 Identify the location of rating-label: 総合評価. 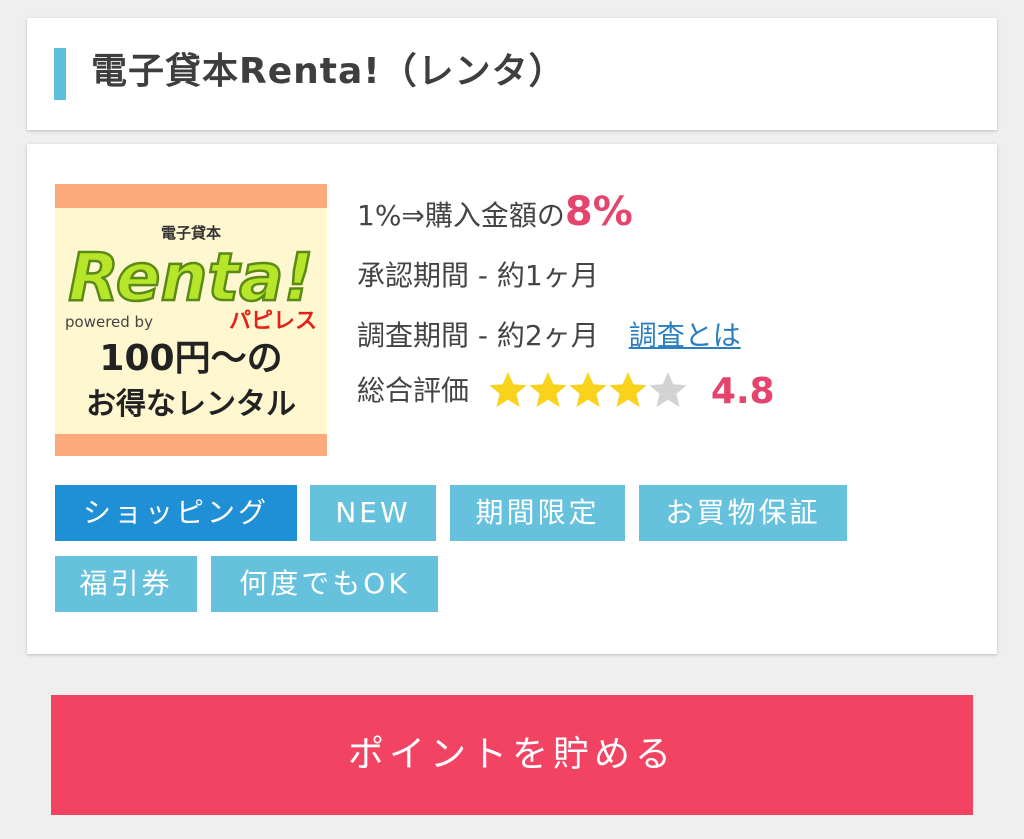
(413, 390).